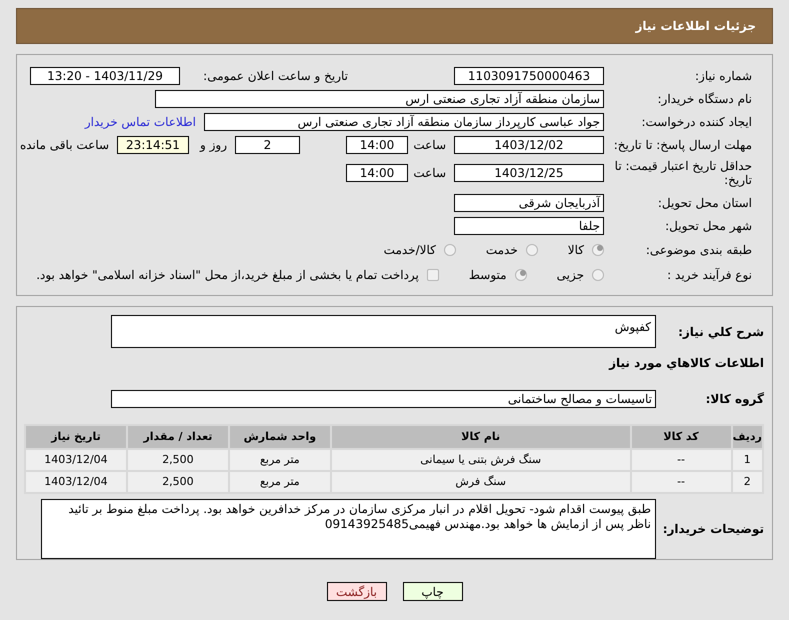  I want to click on checkbox, so click(432, 275).